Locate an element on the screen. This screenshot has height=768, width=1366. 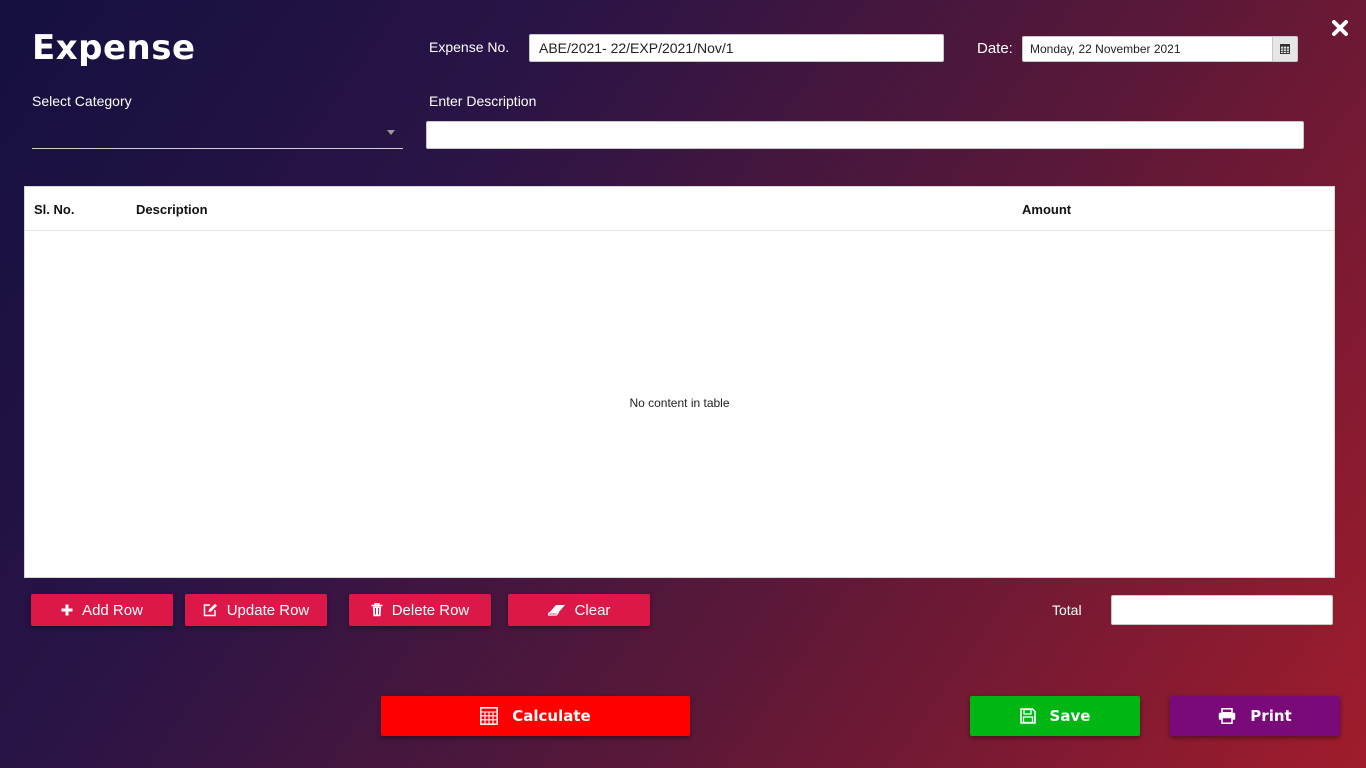
calendar-icon is located at coordinates (1285, 49).